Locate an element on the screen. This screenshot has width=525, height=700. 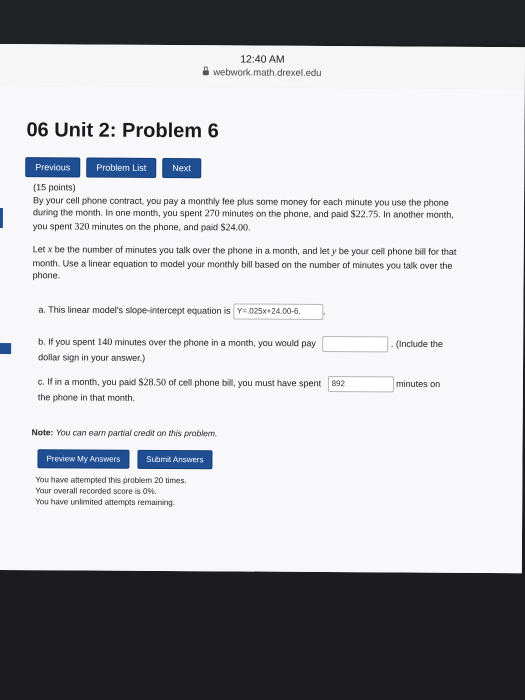
part-c-instruction: minutes on is located at coordinates (418, 384).